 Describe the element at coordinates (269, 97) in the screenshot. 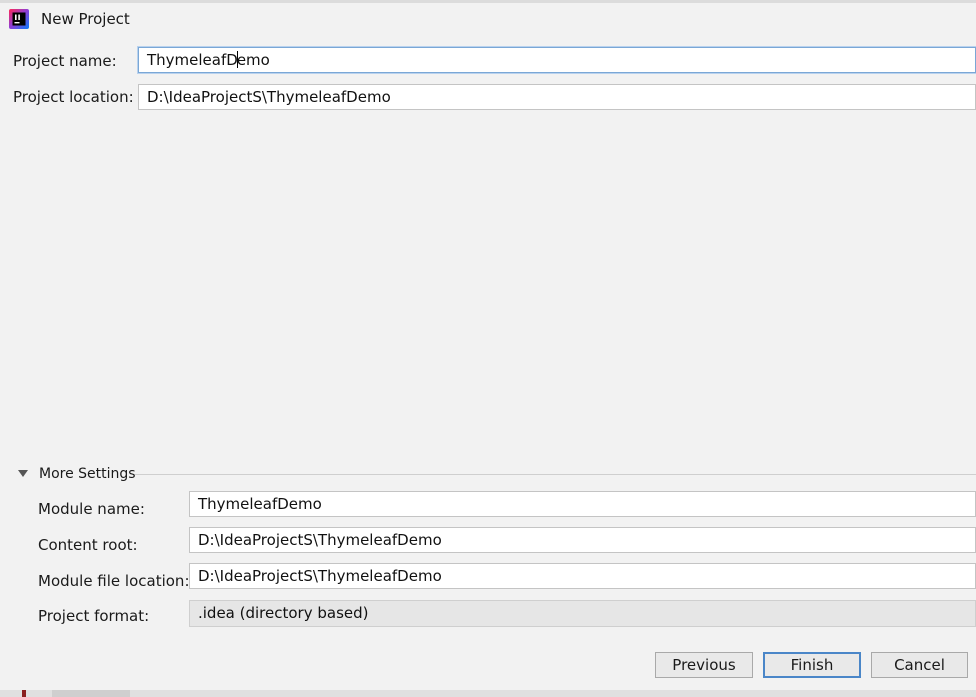

I see `project-location-value: D:\IdeaProjectS\ThymeleafDemo` at that location.